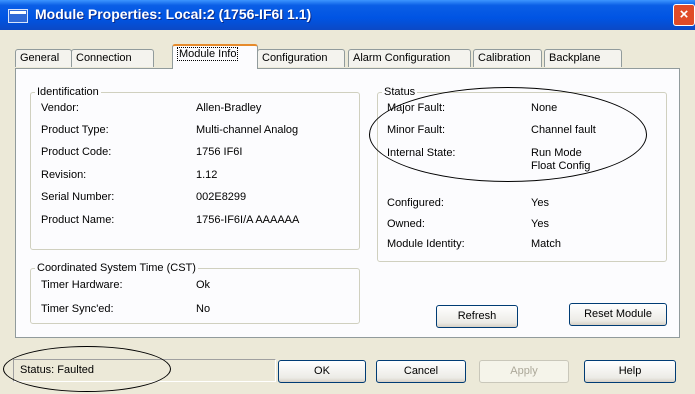  Describe the element at coordinates (618, 314) in the screenshot. I see `reset-module-button: Reset Module` at that location.